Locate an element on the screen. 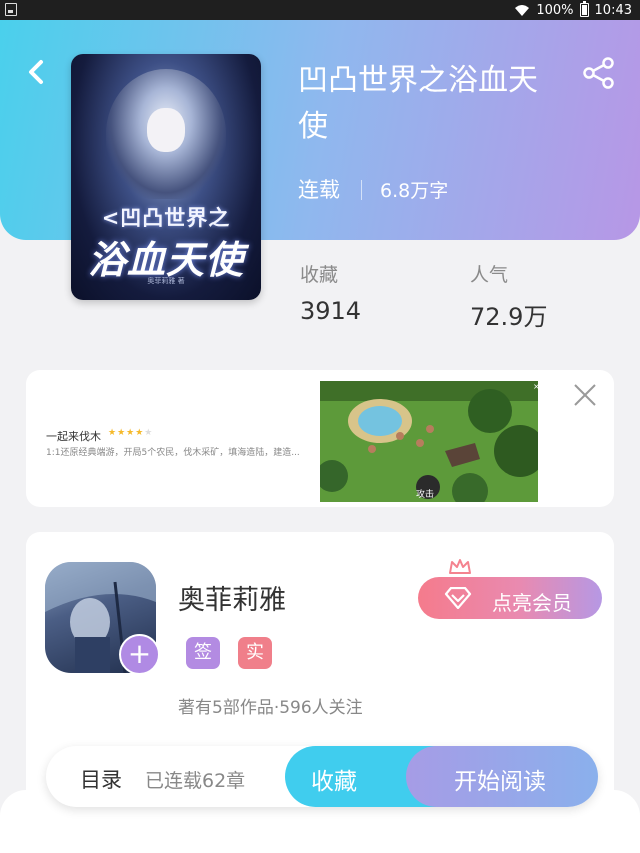 This screenshot has height=853, width=640. stat-collect-value: 3914 is located at coordinates (331, 311).